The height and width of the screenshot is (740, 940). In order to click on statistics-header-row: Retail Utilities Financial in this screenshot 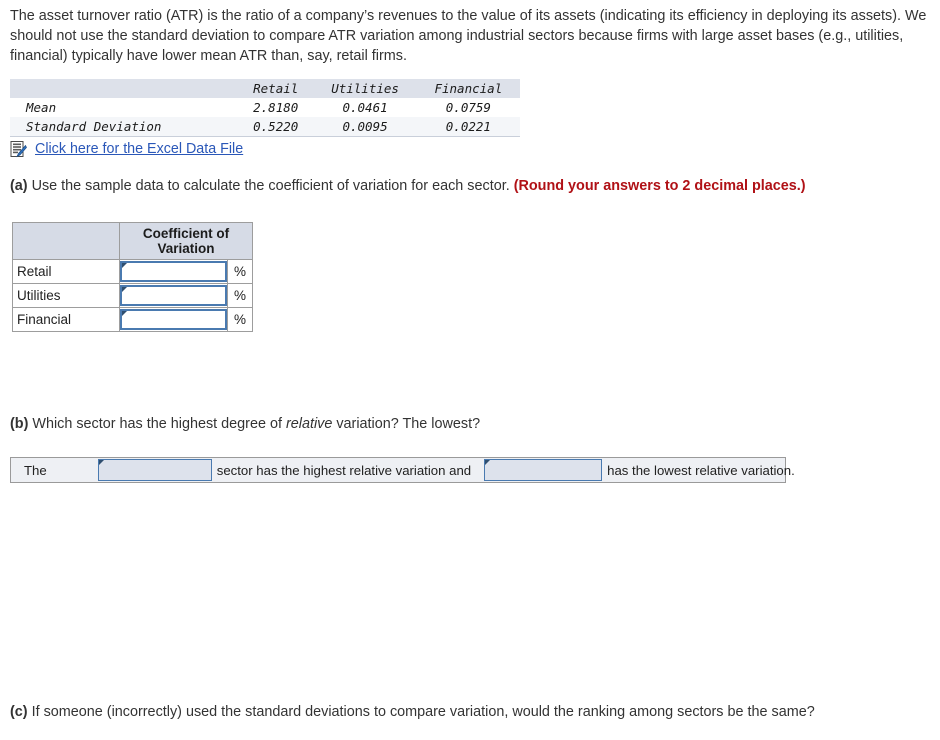, I will do `click(265, 88)`.